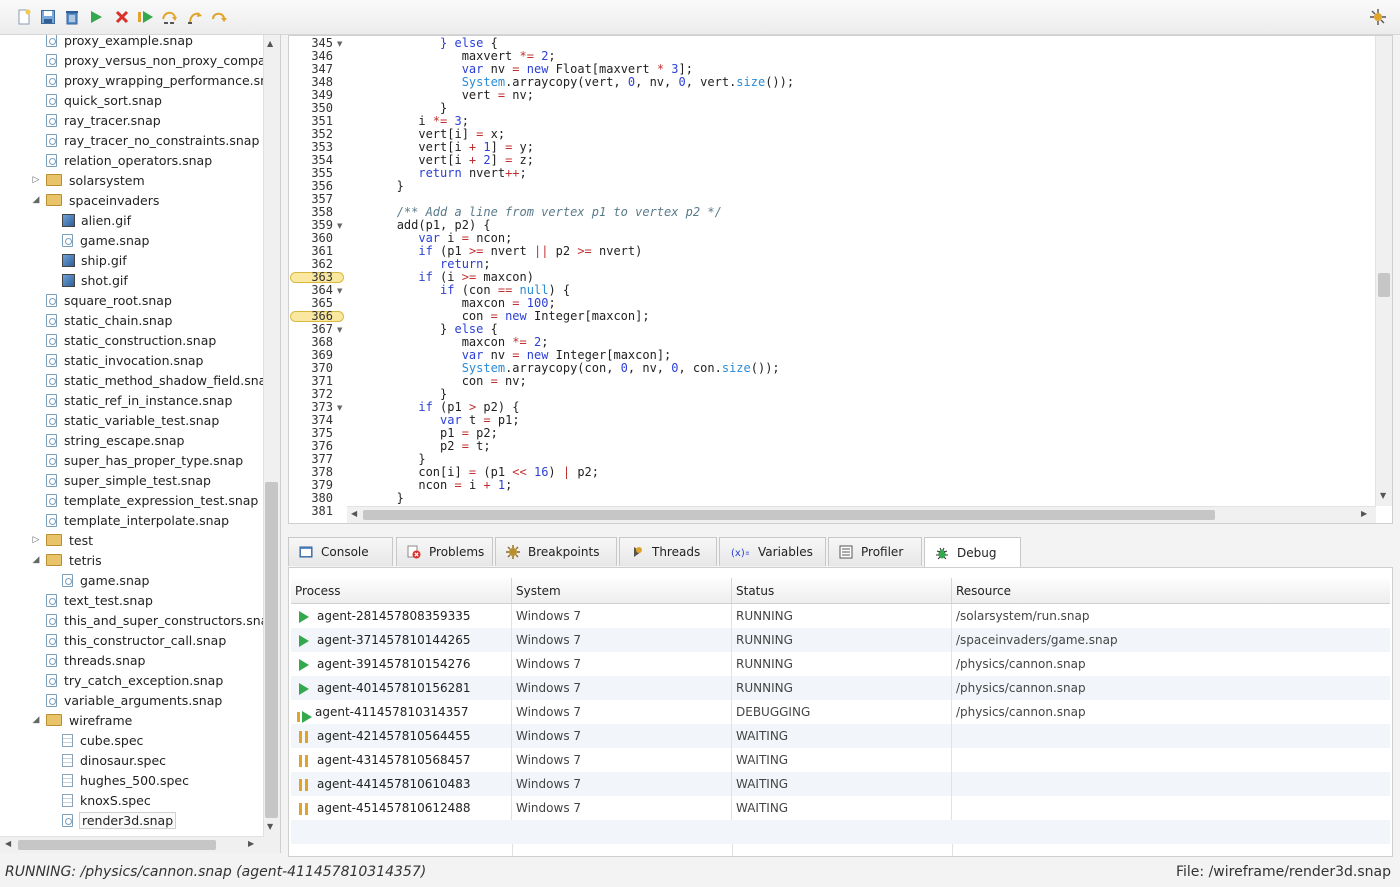 The width and height of the screenshot is (1400, 887). What do you see at coordinates (340, 551) in the screenshot?
I see `tab-console: Console` at bounding box center [340, 551].